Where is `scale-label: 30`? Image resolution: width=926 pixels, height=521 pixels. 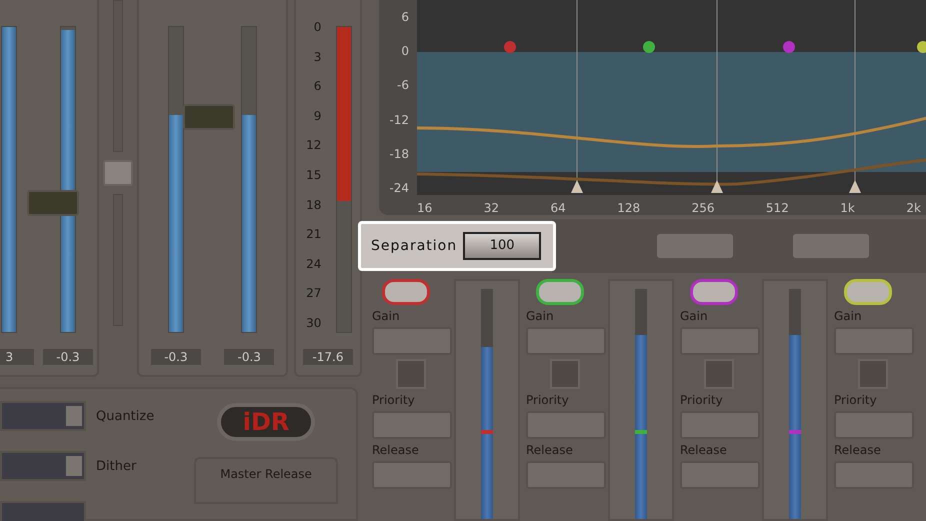 scale-label: 30 is located at coordinates (313, 323).